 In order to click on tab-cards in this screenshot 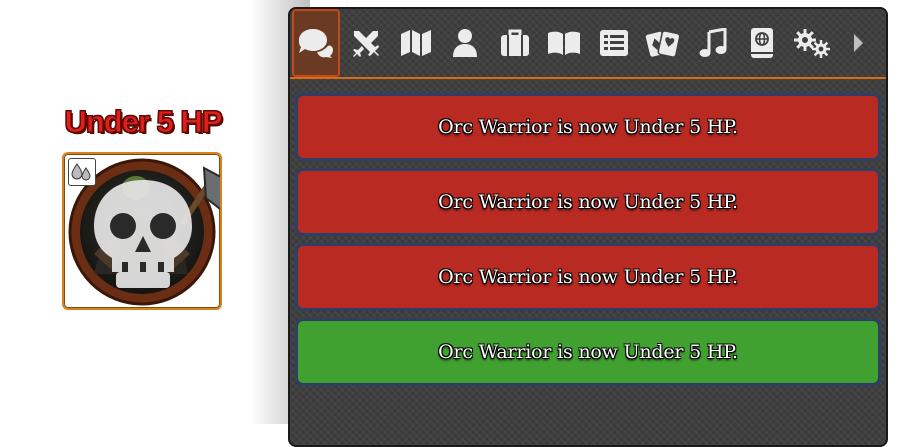, I will do `click(663, 43)`.